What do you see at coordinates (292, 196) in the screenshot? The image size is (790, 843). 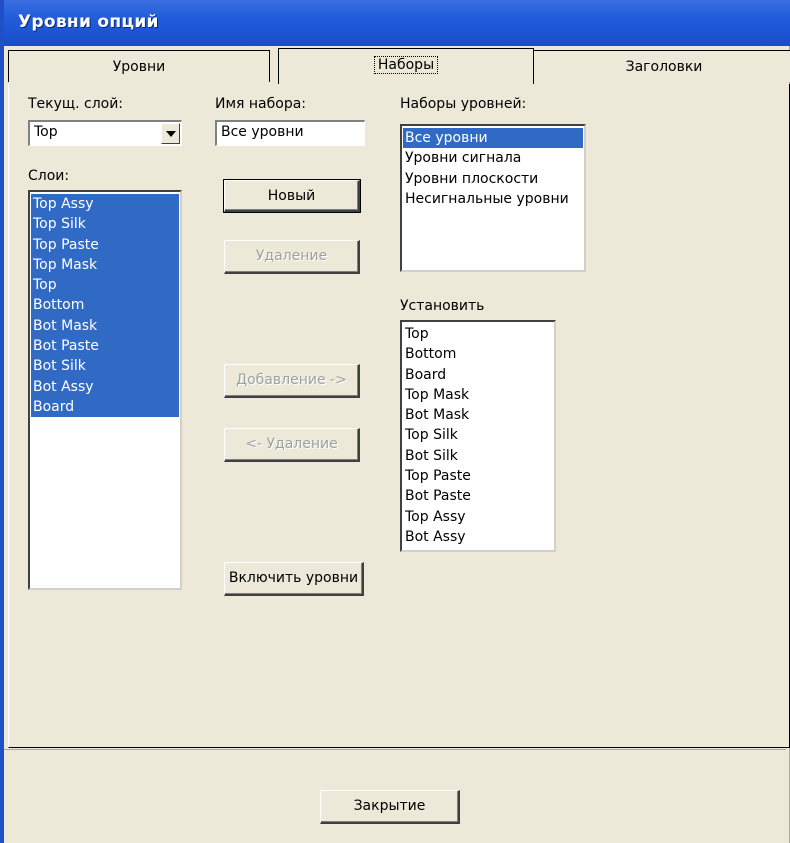 I see `new-set-button: Новый` at bounding box center [292, 196].